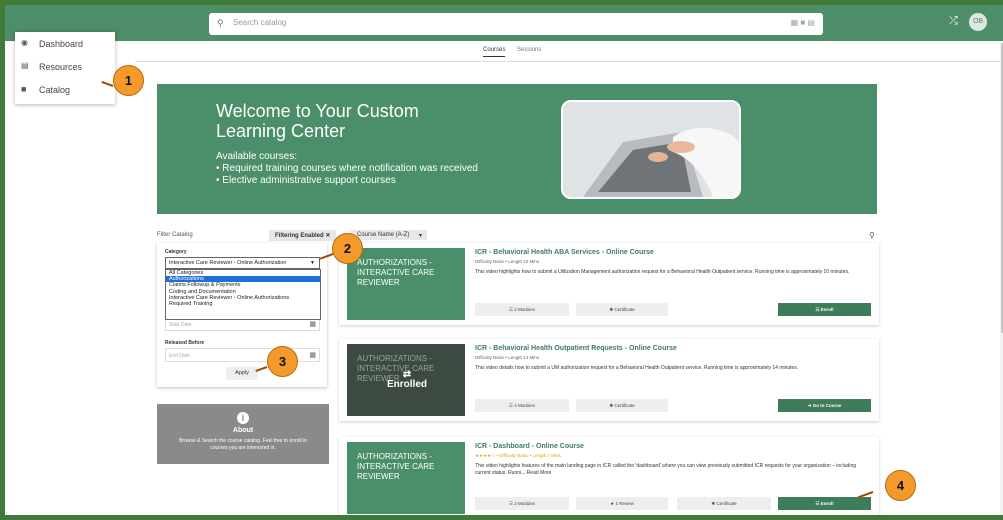  Describe the element at coordinates (824, 405) in the screenshot. I see `go-to-course-button: ➜ Go to Course` at that location.